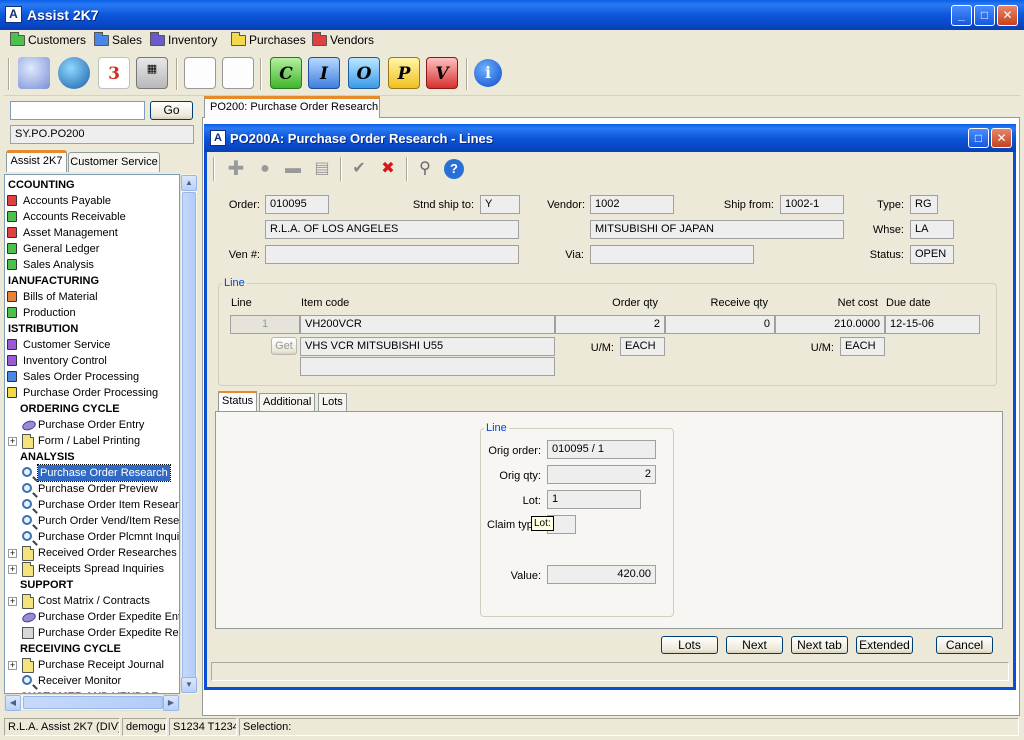  Describe the element at coordinates (77, 110) in the screenshot. I see `quick-search-input` at that location.